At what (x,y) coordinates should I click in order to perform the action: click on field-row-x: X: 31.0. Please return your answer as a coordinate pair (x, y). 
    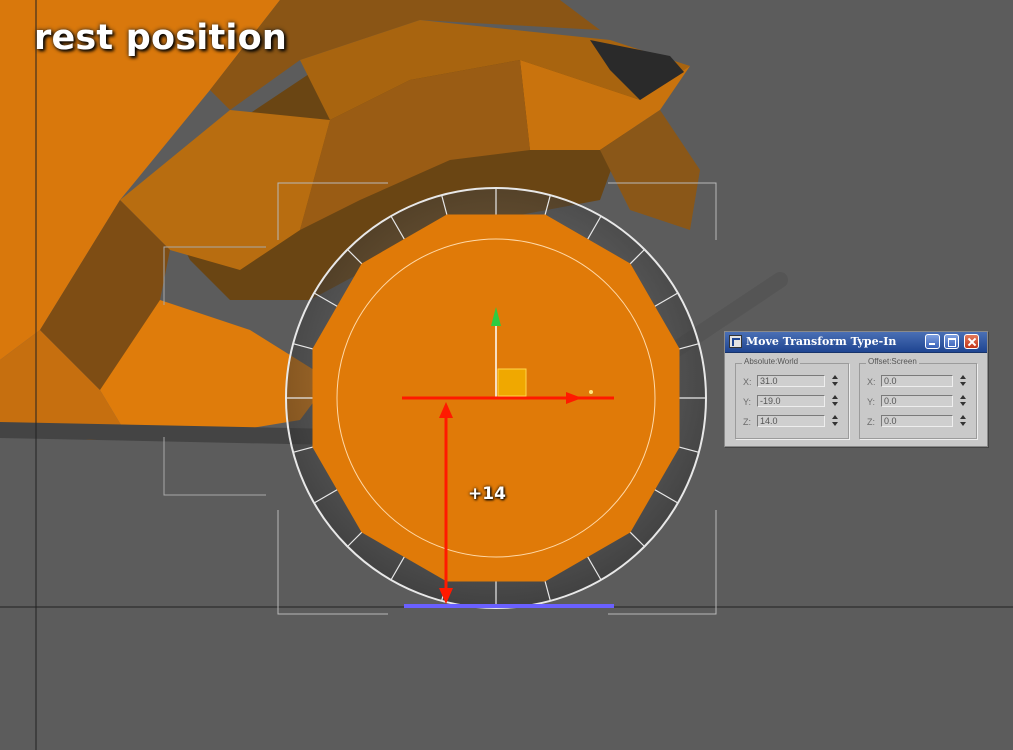
    Looking at the image, I should click on (792, 382).